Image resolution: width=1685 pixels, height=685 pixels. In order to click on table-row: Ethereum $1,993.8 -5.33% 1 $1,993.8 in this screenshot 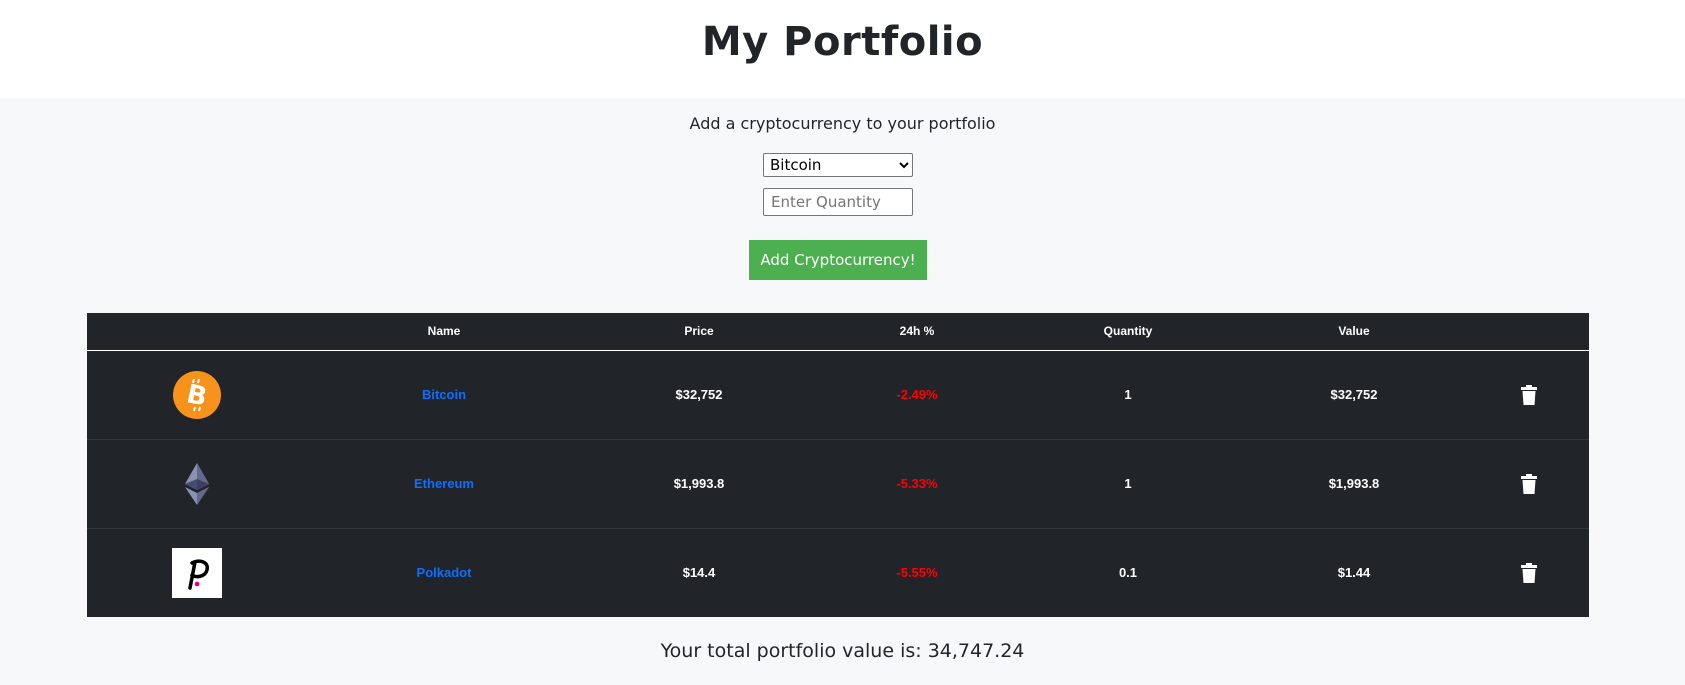, I will do `click(838, 484)`.